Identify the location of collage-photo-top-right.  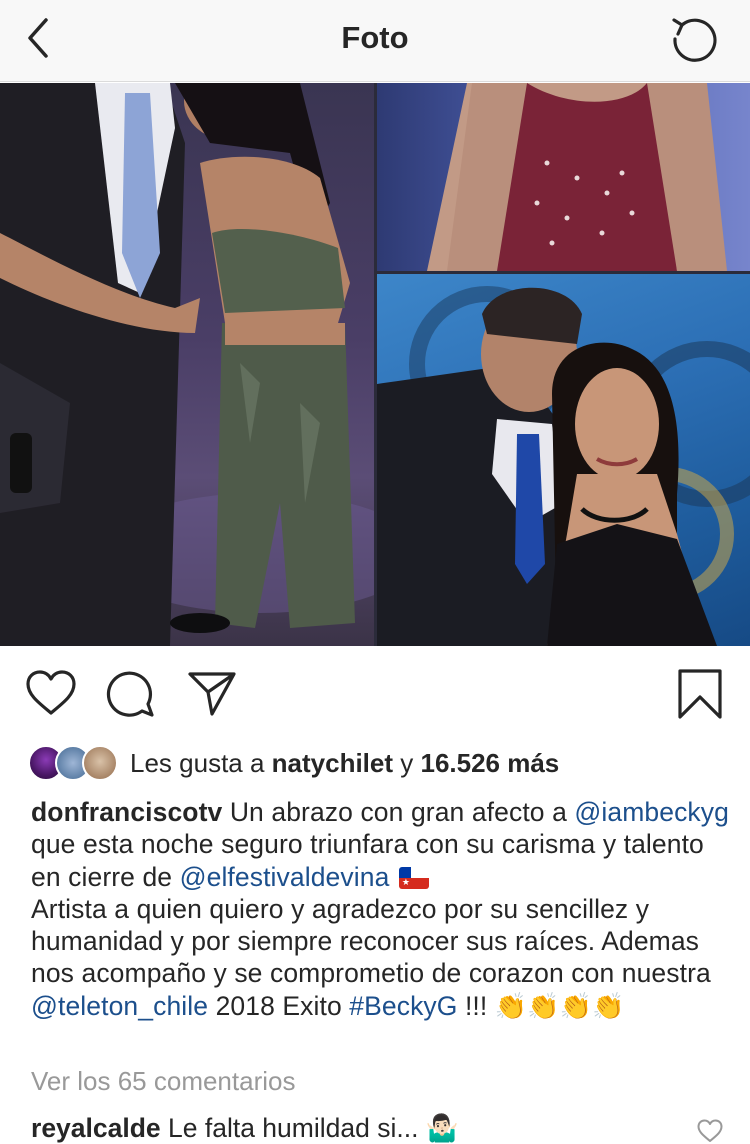
(563, 177).